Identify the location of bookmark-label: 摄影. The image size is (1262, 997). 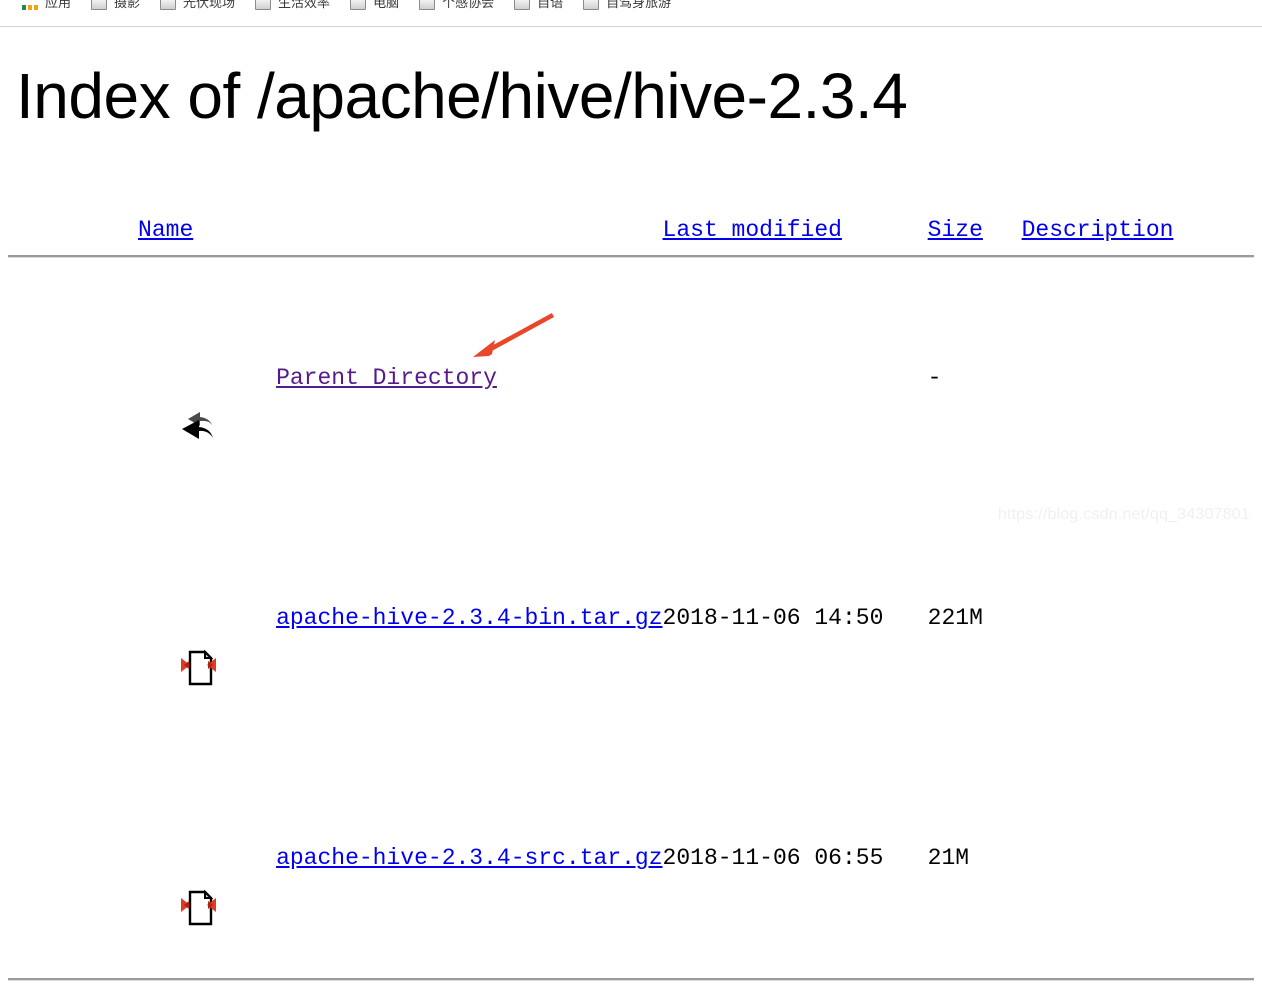
(127, 5).